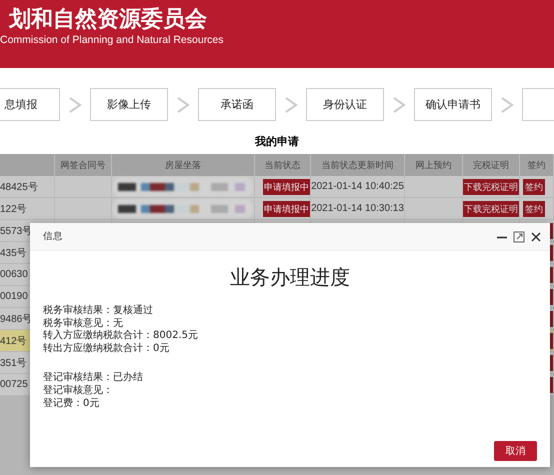 The image size is (554, 475). What do you see at coordinates (358, 166) in the screenshot?
I see `column-header: 当前状态更新时间` at bounding box center [358, 166].